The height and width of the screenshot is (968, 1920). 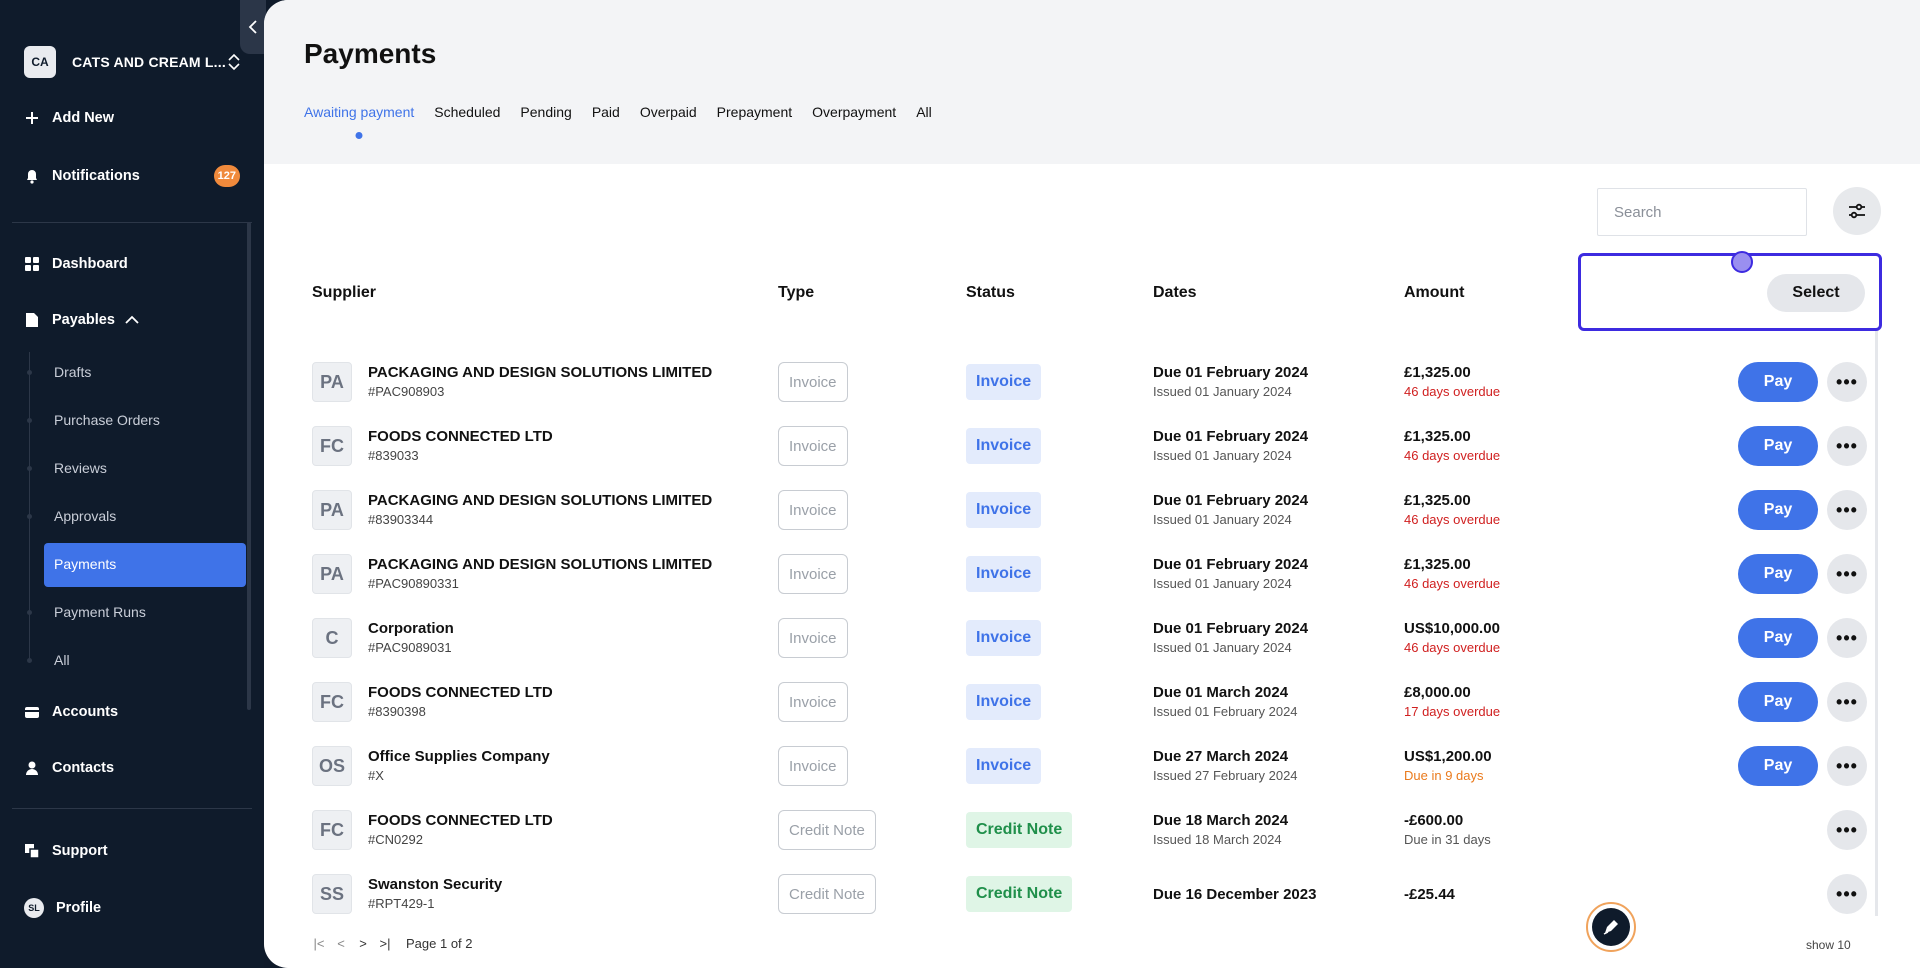 I want to click on add-new-button: Add New, so click(x=132, y=118).